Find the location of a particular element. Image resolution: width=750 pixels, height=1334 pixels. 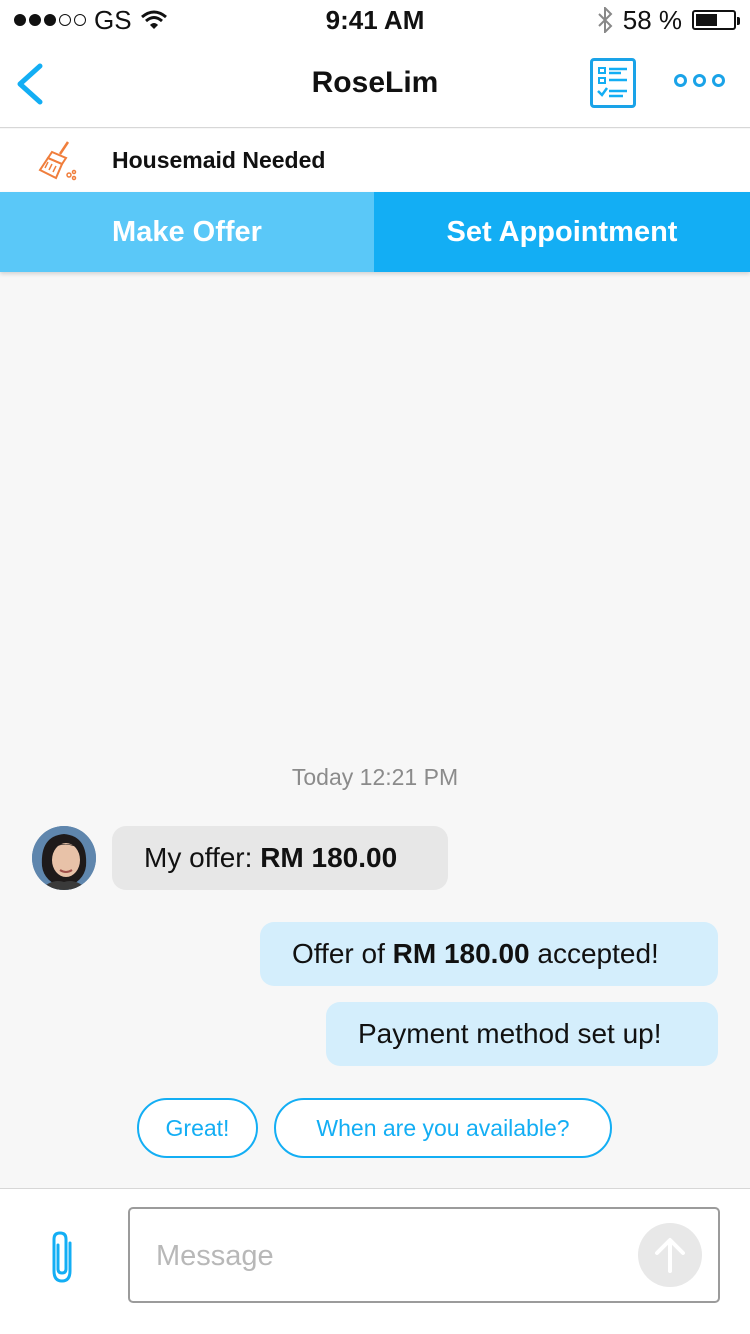

bluetooth-icon is located at coordinates (605, 20).